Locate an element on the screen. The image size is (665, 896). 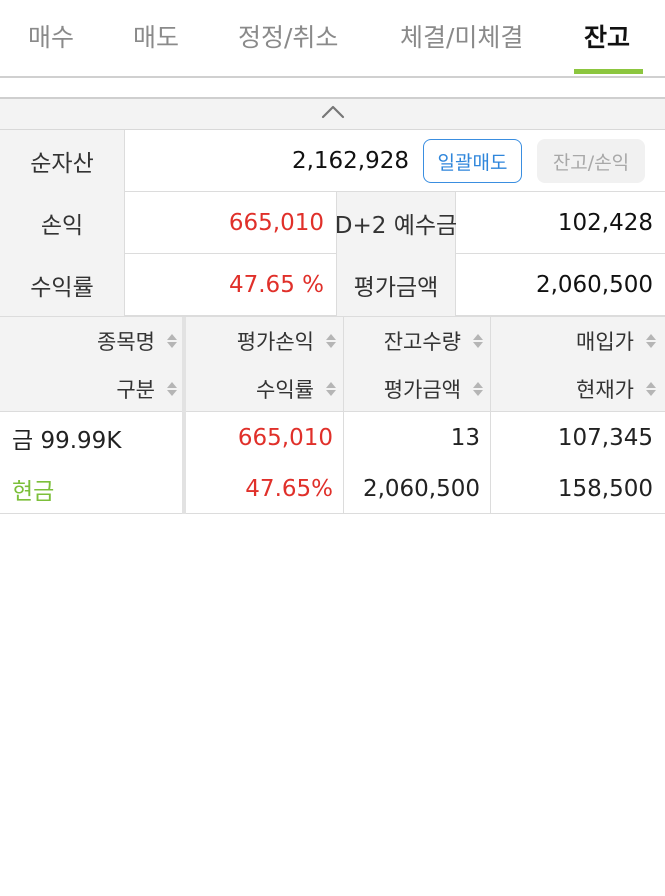
tab-balance: 잔고 is located at coordinates (607, 36).